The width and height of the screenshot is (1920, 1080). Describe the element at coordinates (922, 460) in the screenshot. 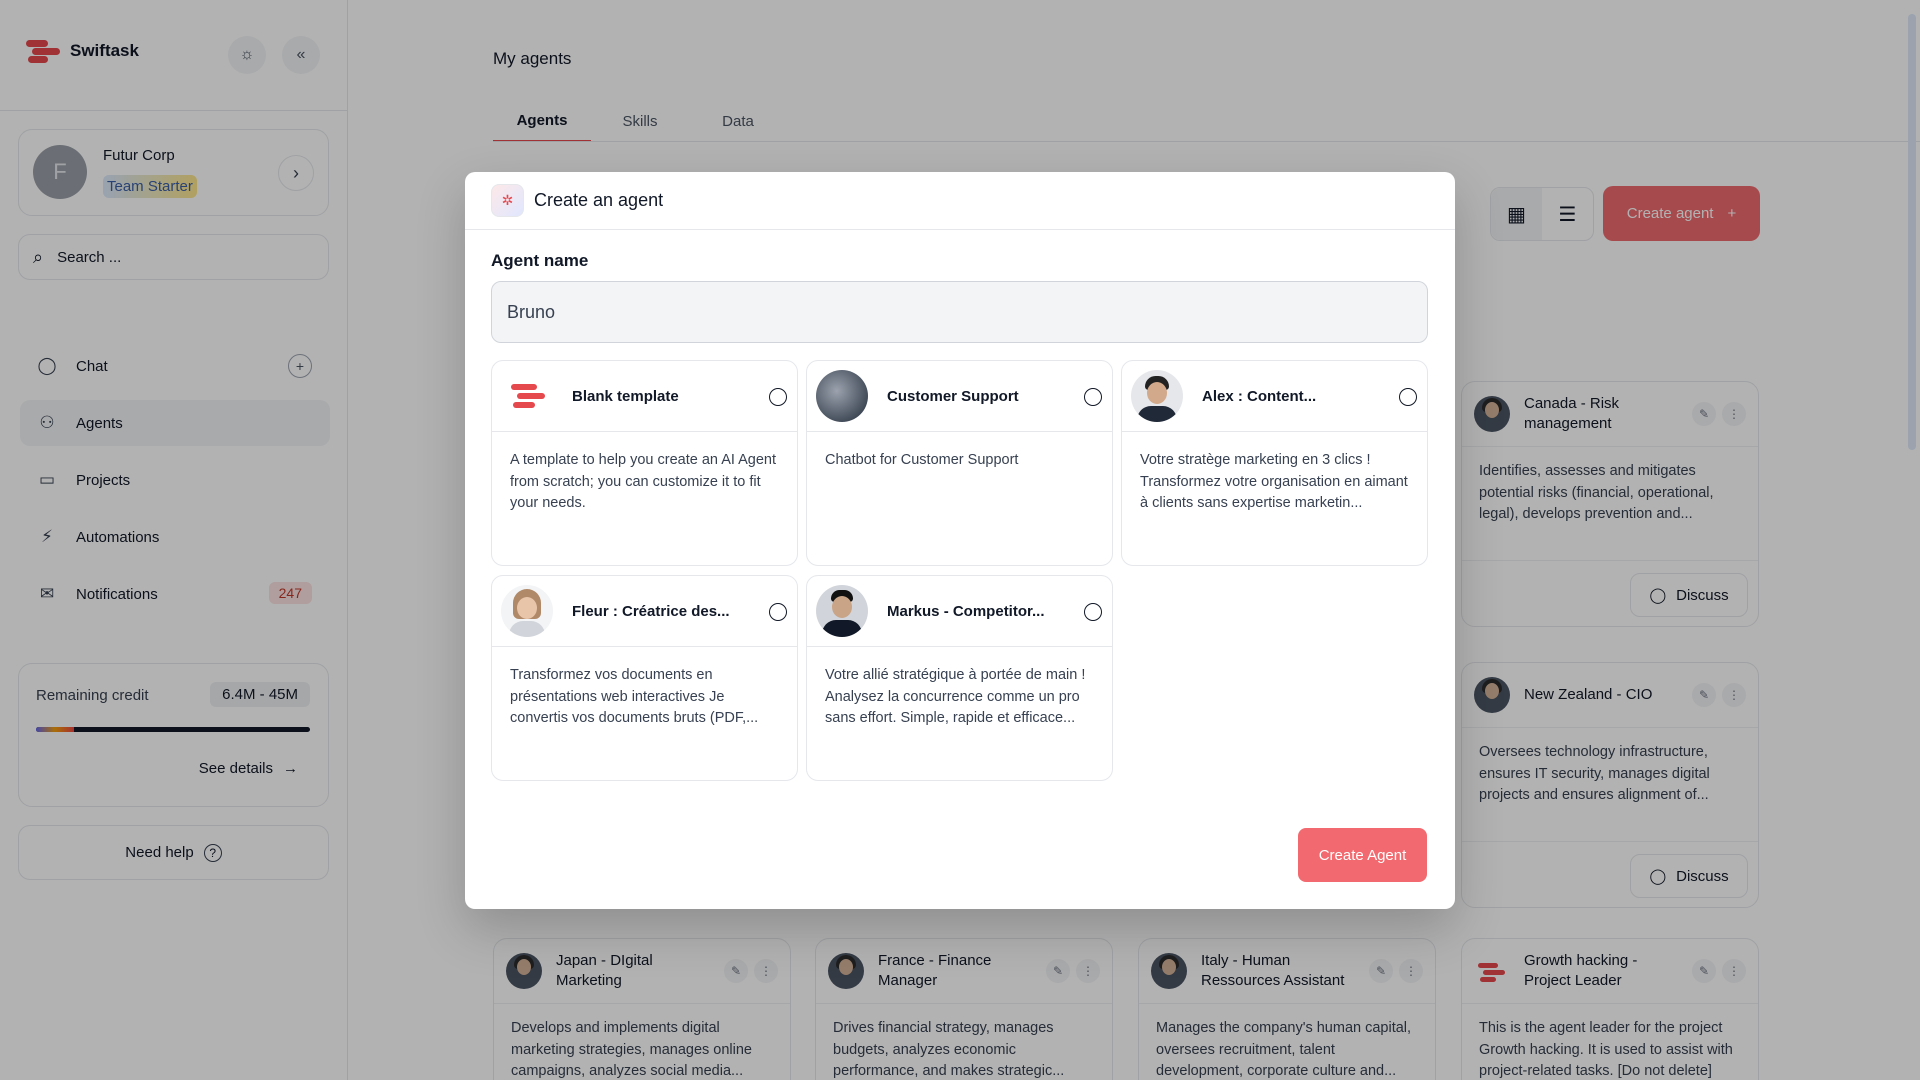

I see `template-description: Chatbot for Customer Support` at that location.